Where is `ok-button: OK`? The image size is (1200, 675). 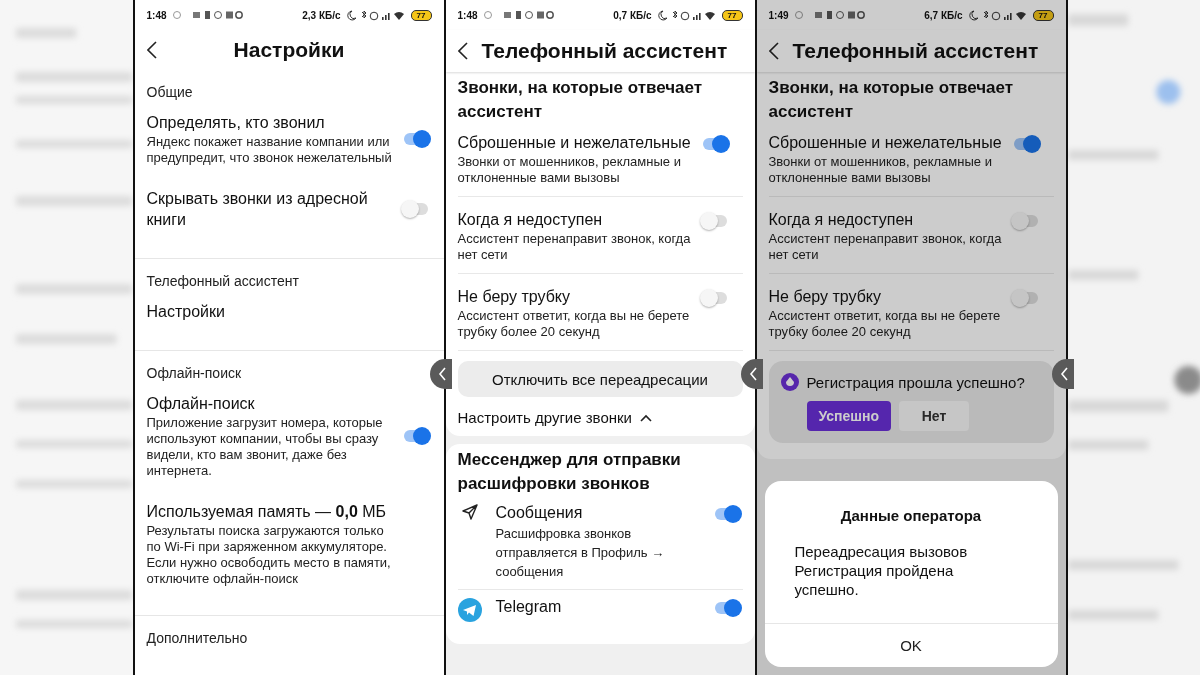 ok-button: OK is located at coordinates (911, 645).